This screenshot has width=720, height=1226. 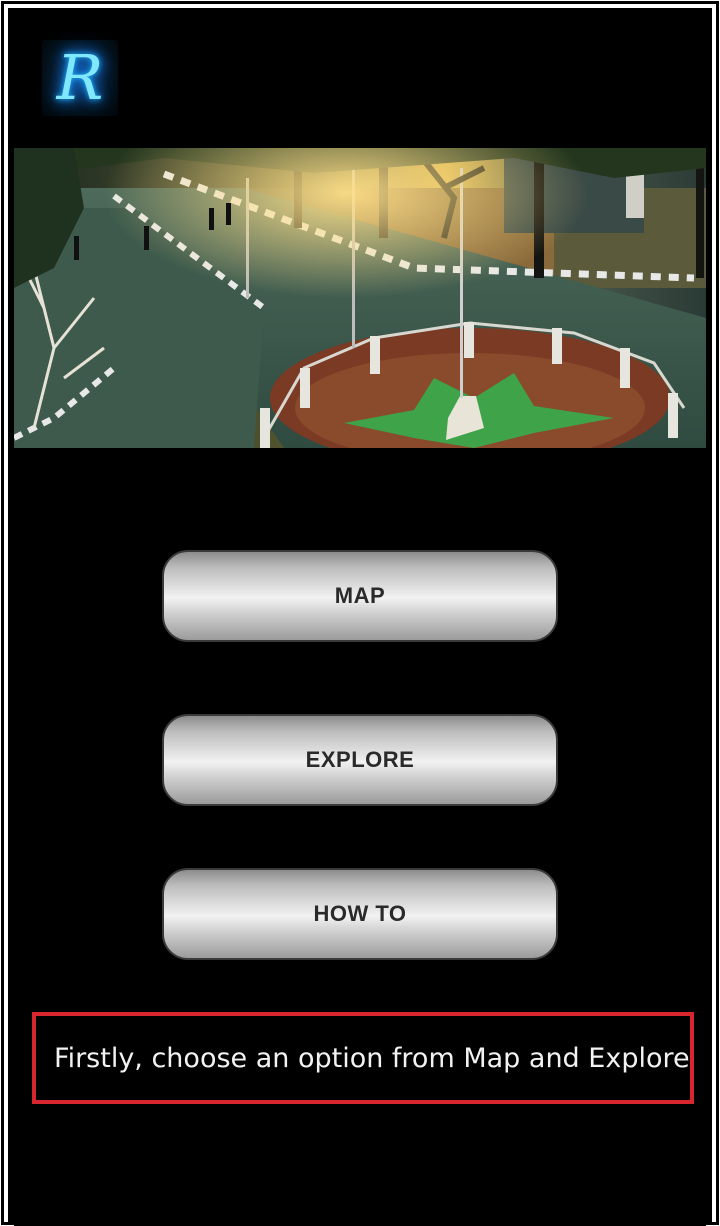 I want to click on map-button: MAP, so click(x=360, y=596).